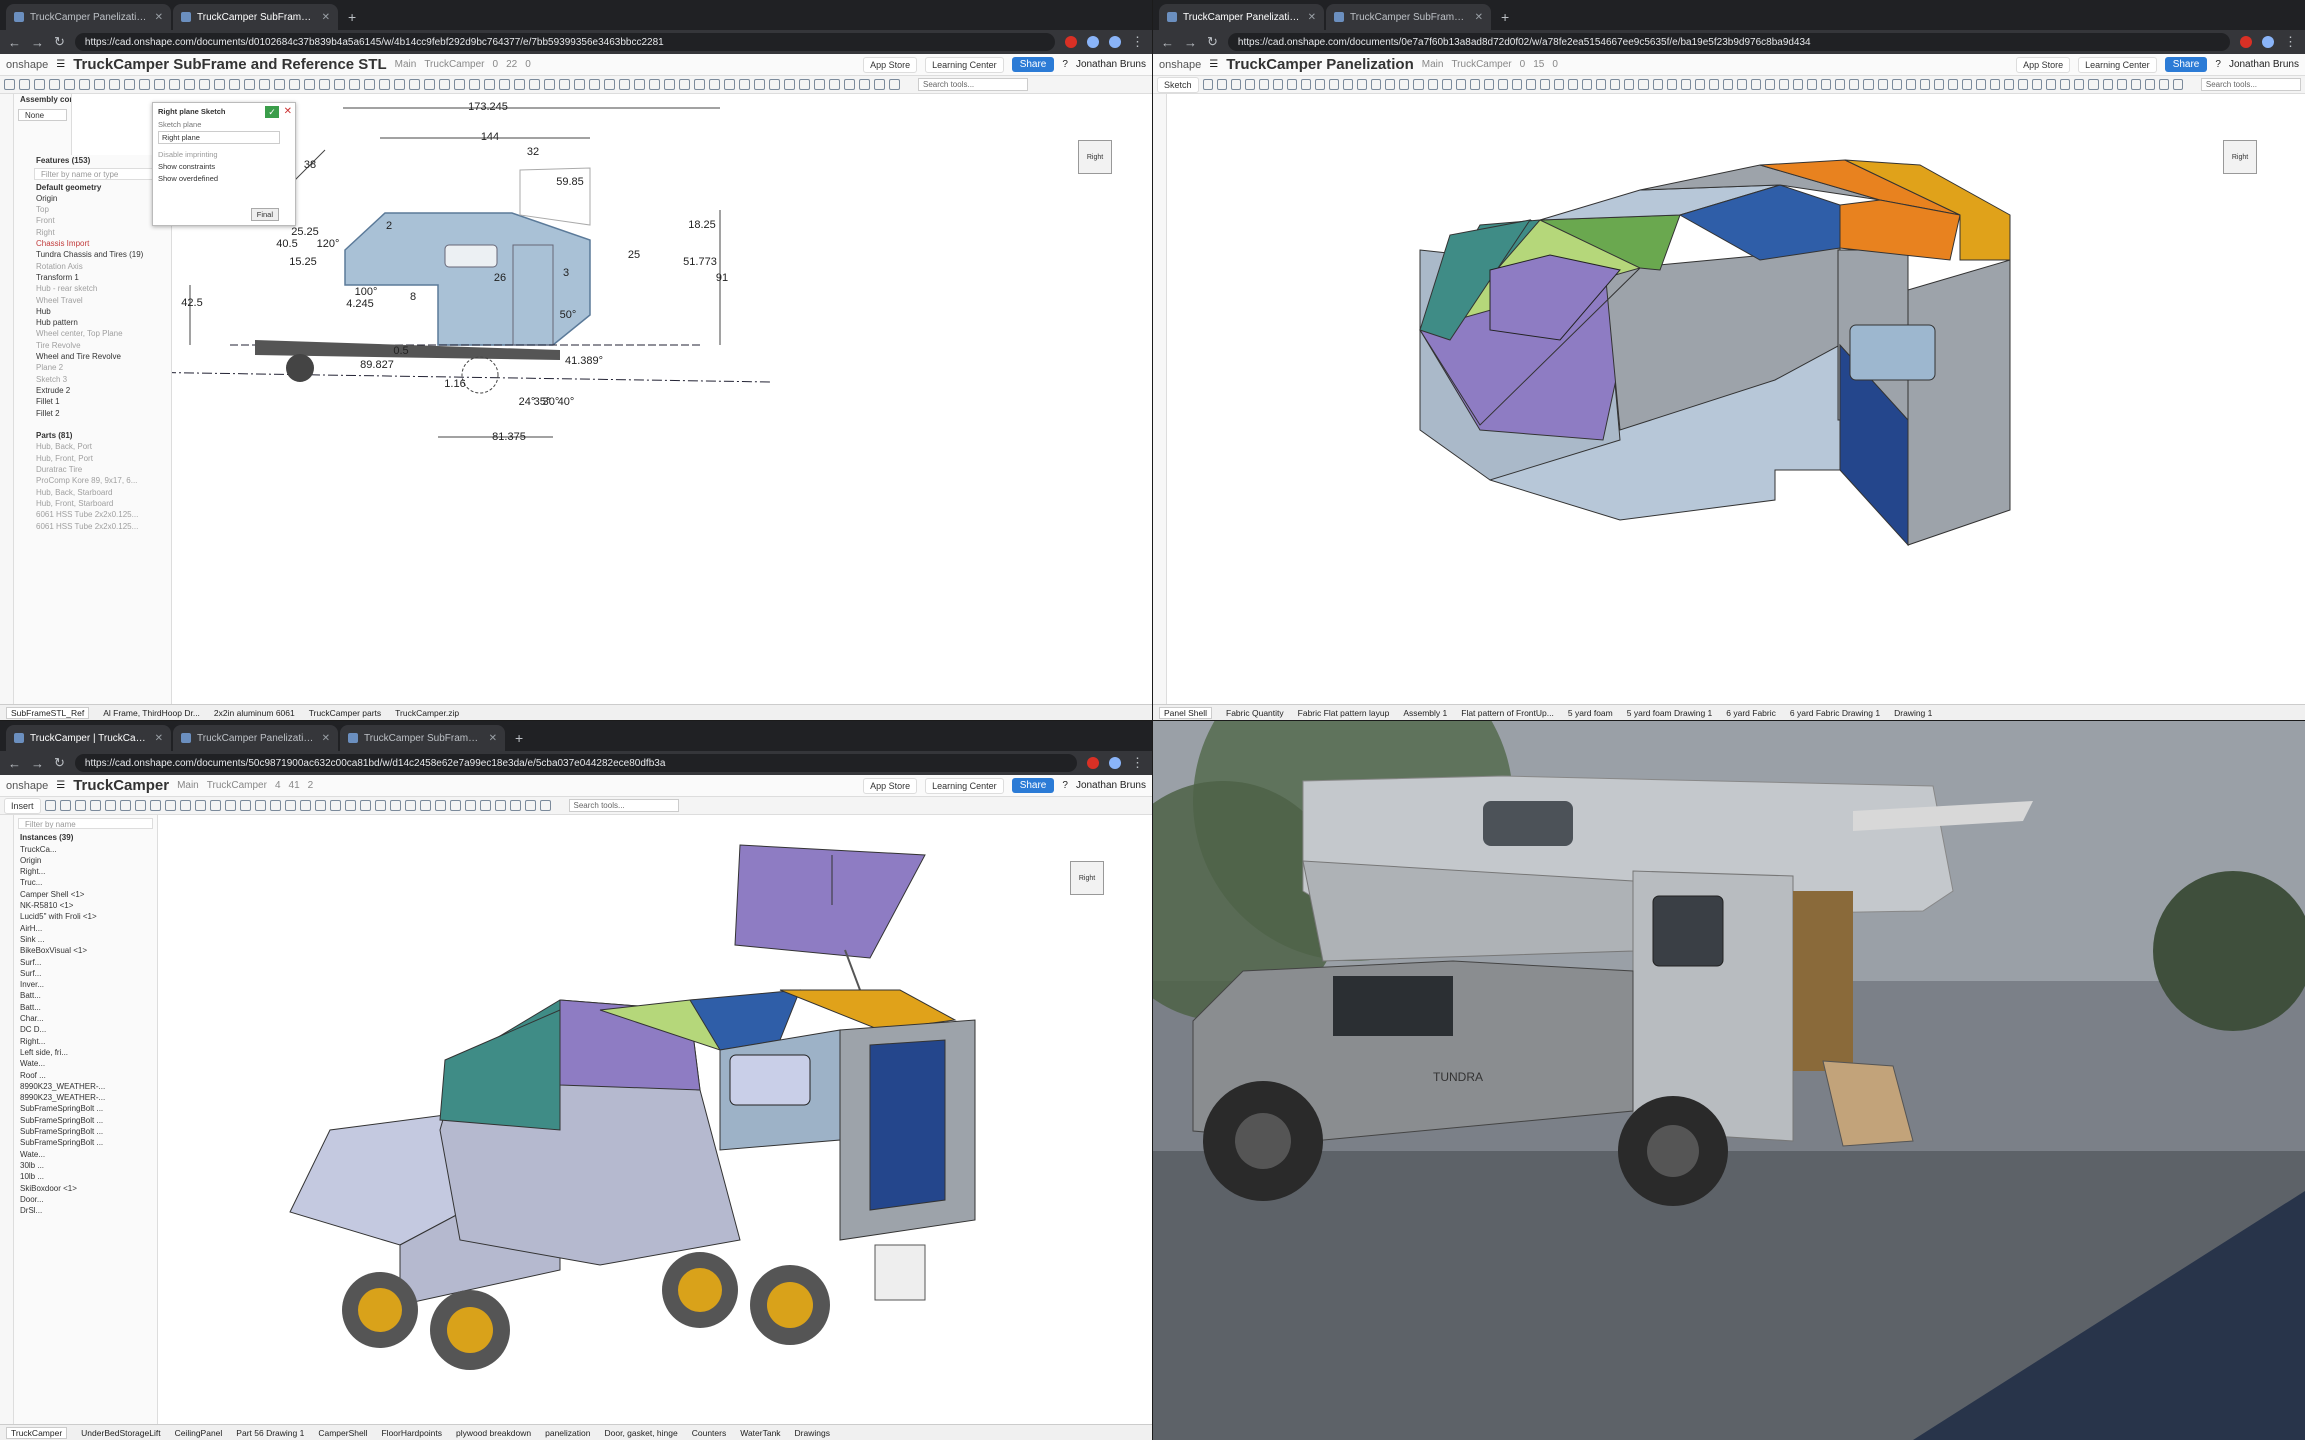  I want to click on feature-item: Right, so click(100, 232).